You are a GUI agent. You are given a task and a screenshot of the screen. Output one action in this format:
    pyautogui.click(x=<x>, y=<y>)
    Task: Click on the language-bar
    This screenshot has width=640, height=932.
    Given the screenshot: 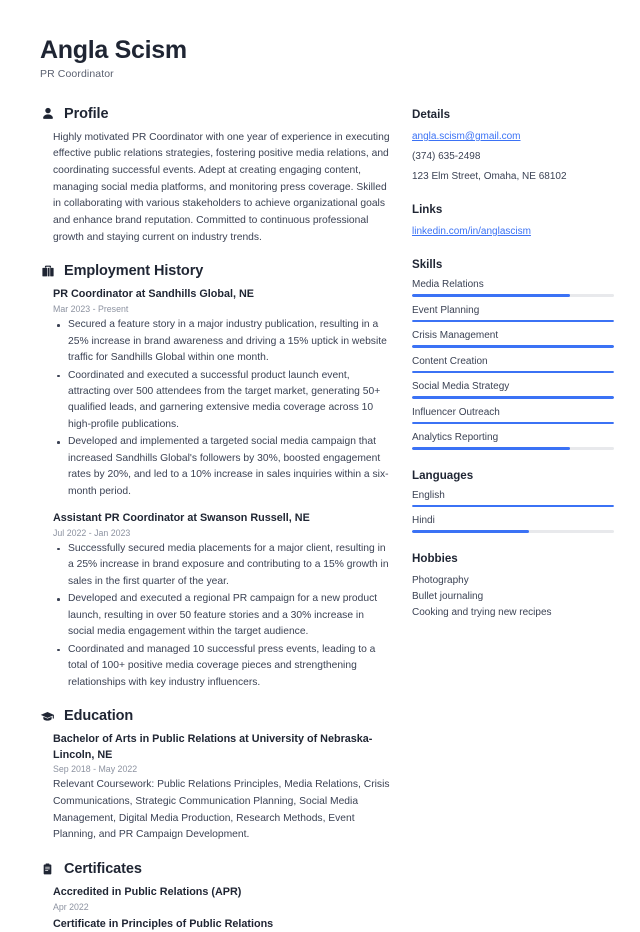 What is the action you would take?
    pyautogui.click(x=513, y=505)
    